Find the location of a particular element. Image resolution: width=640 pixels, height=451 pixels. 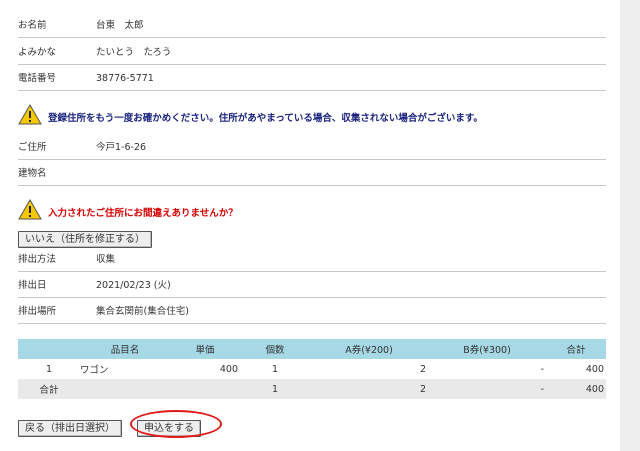

row-label: 建物名 is located at coordinates (32, 173).